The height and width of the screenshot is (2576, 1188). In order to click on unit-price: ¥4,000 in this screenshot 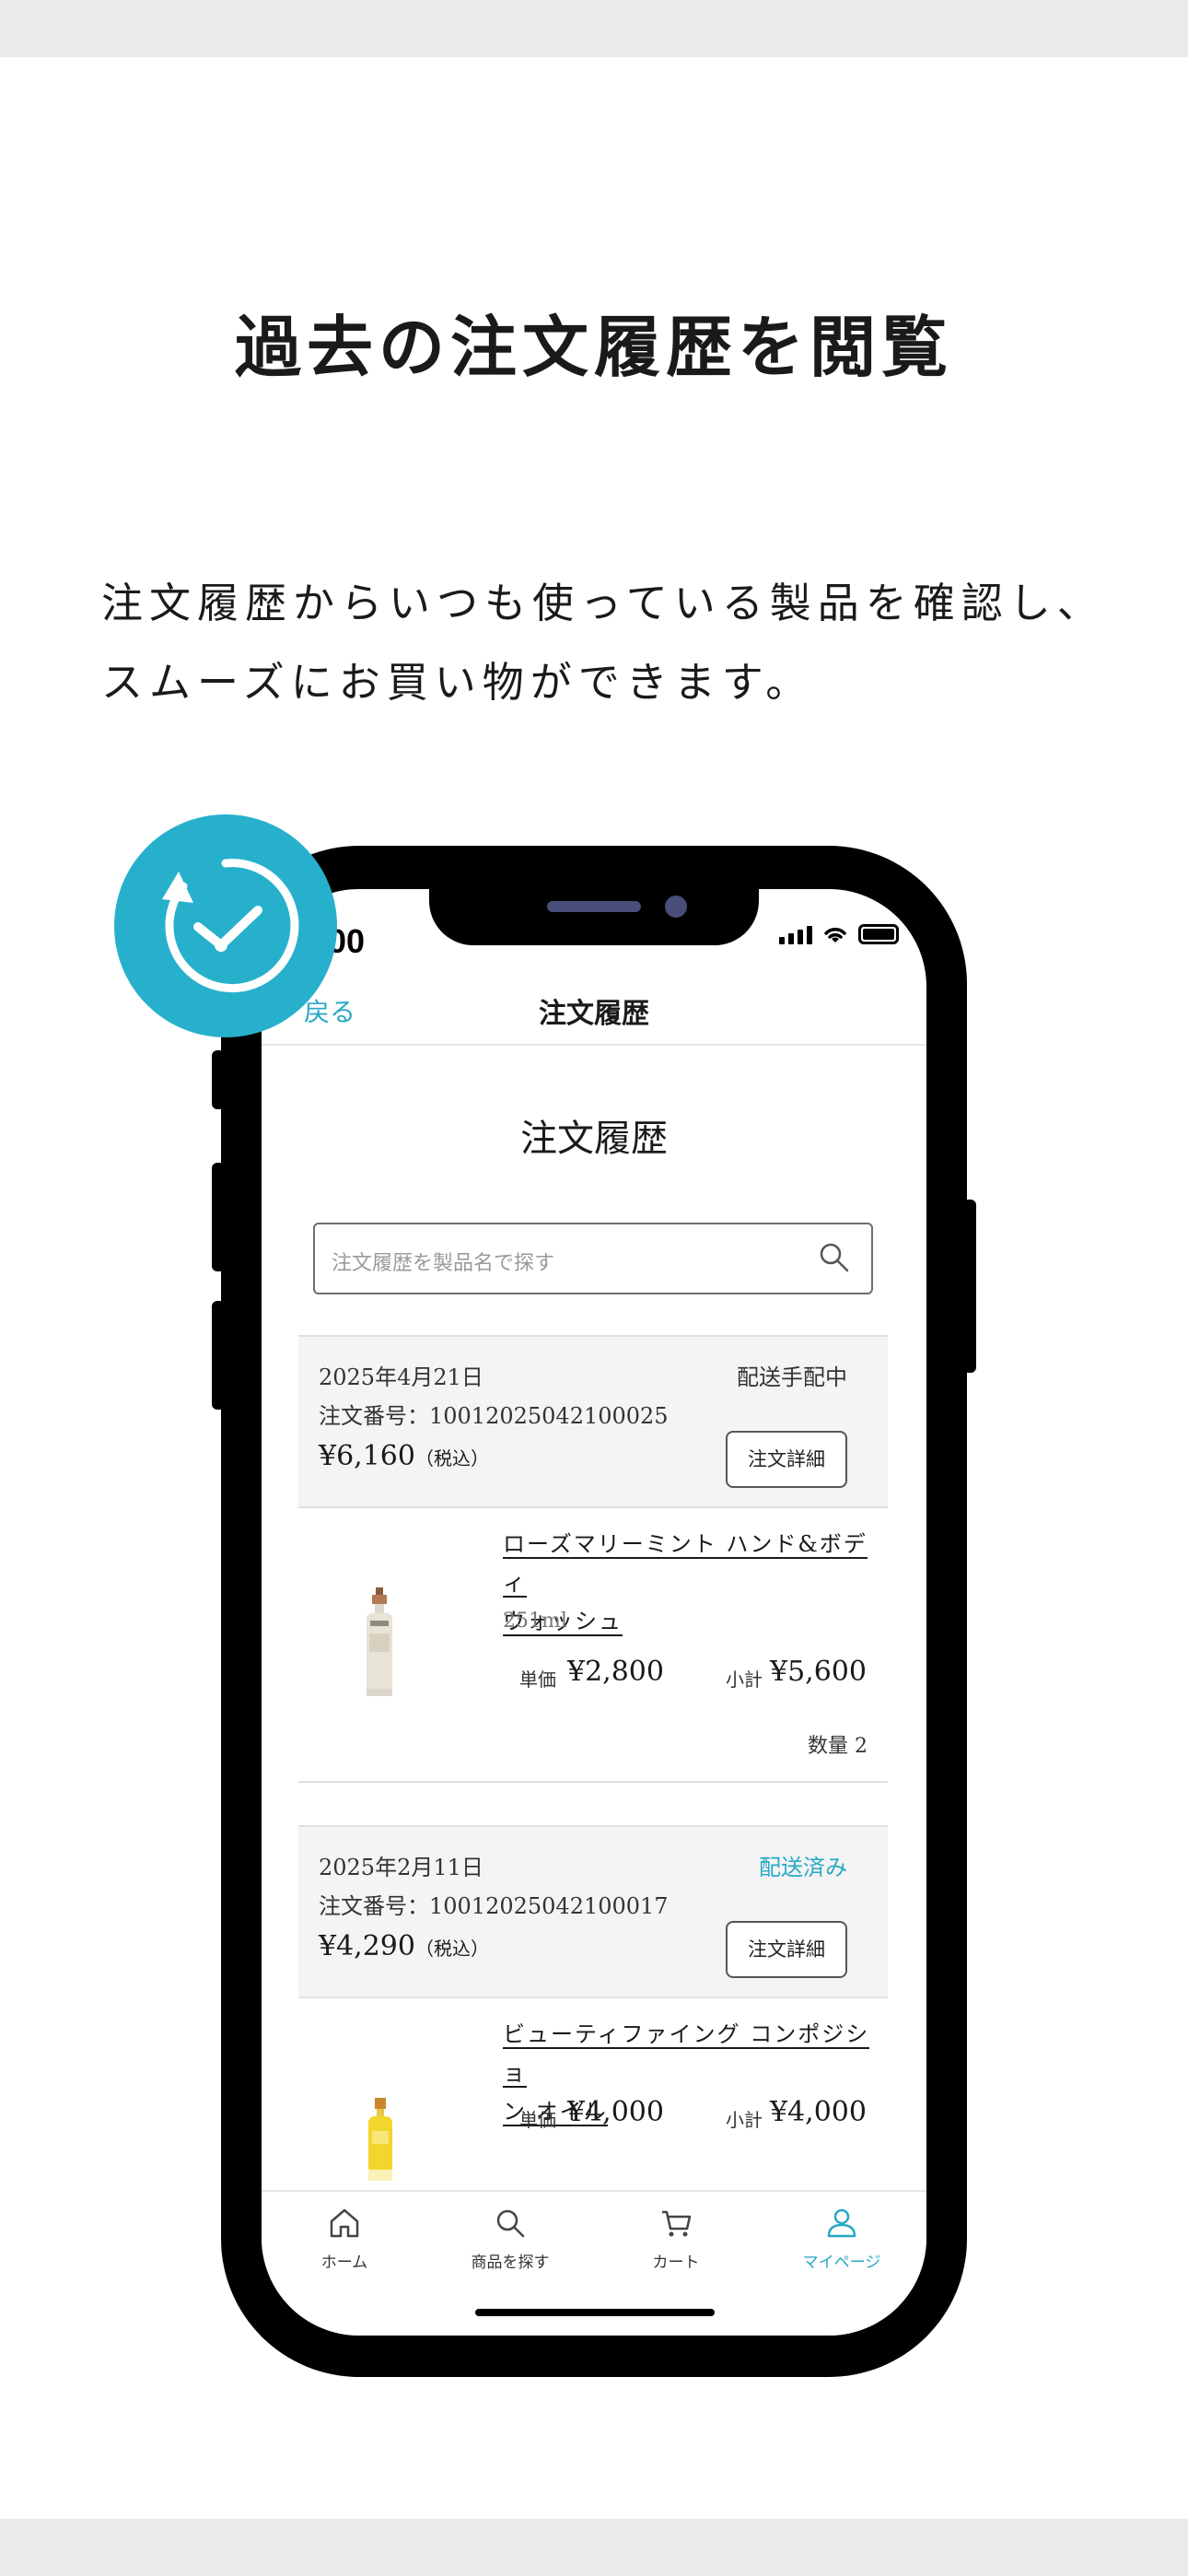, I will do `click(615, 2112)`.